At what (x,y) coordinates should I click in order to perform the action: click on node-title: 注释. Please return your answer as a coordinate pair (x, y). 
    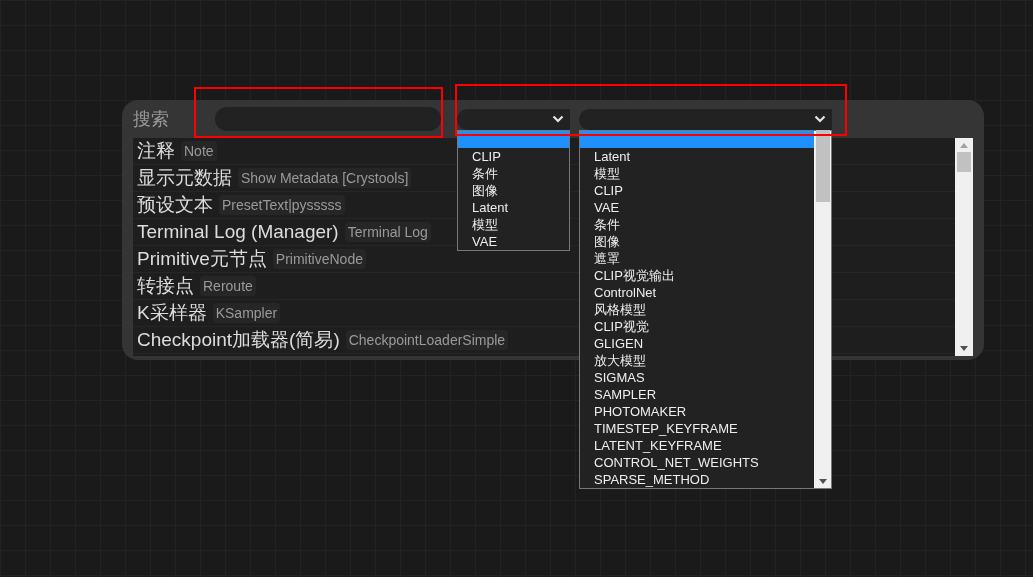
    Looking at the image, I should click on (156, 151).